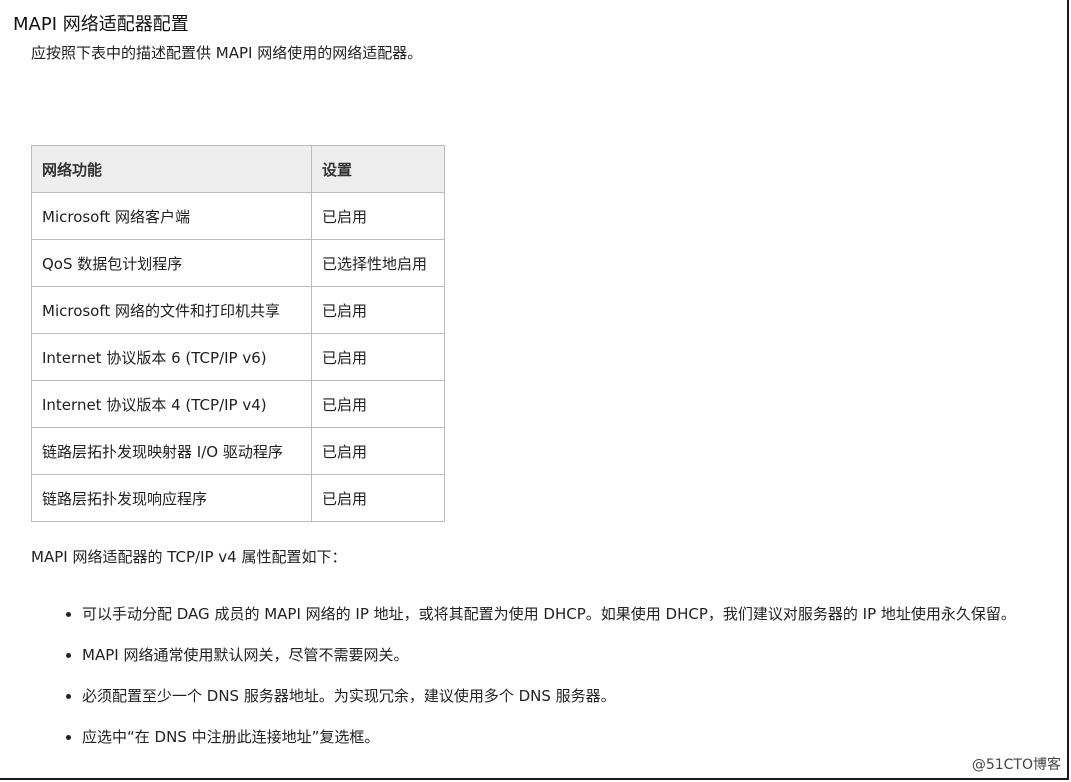 The height and width of the screenshot is (782, 1071). What do you see at coordinates (171, 169) in the screenshot?
I see `column-header-feature: 网络功能` at bounding box center [171, 169].